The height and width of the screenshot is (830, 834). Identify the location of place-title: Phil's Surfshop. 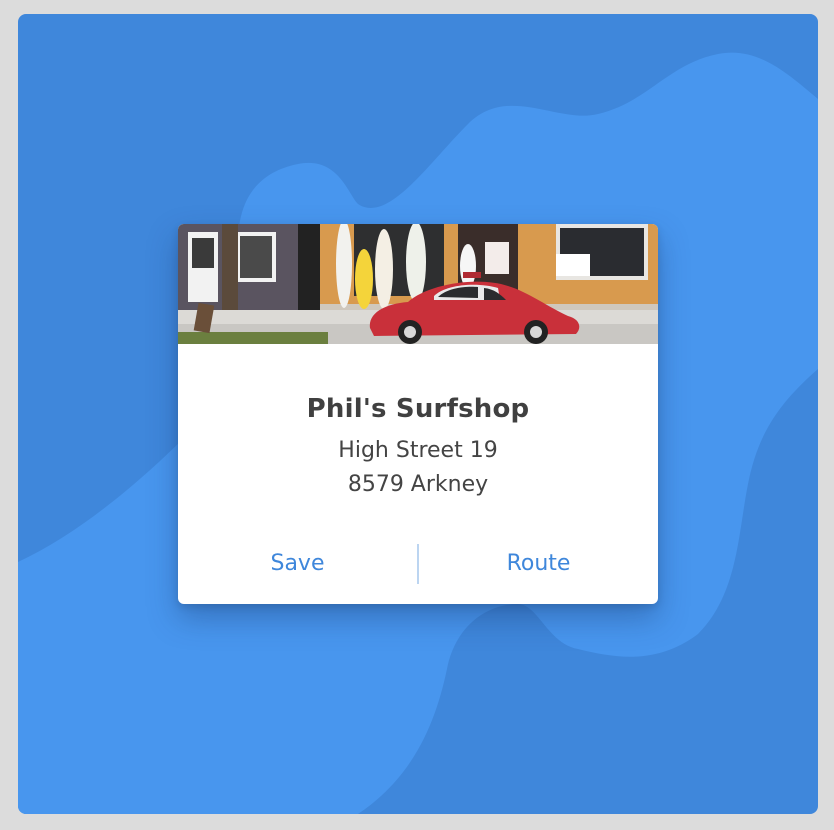
(418, 409).